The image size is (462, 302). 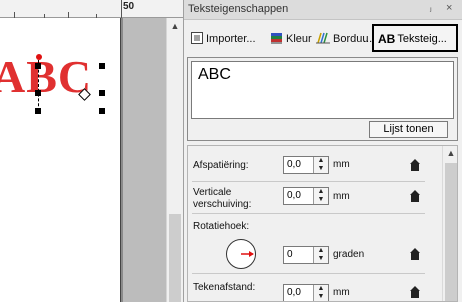 I want to click on properties-vertical-scrollbar: ▲, so click(x=449, y=223).